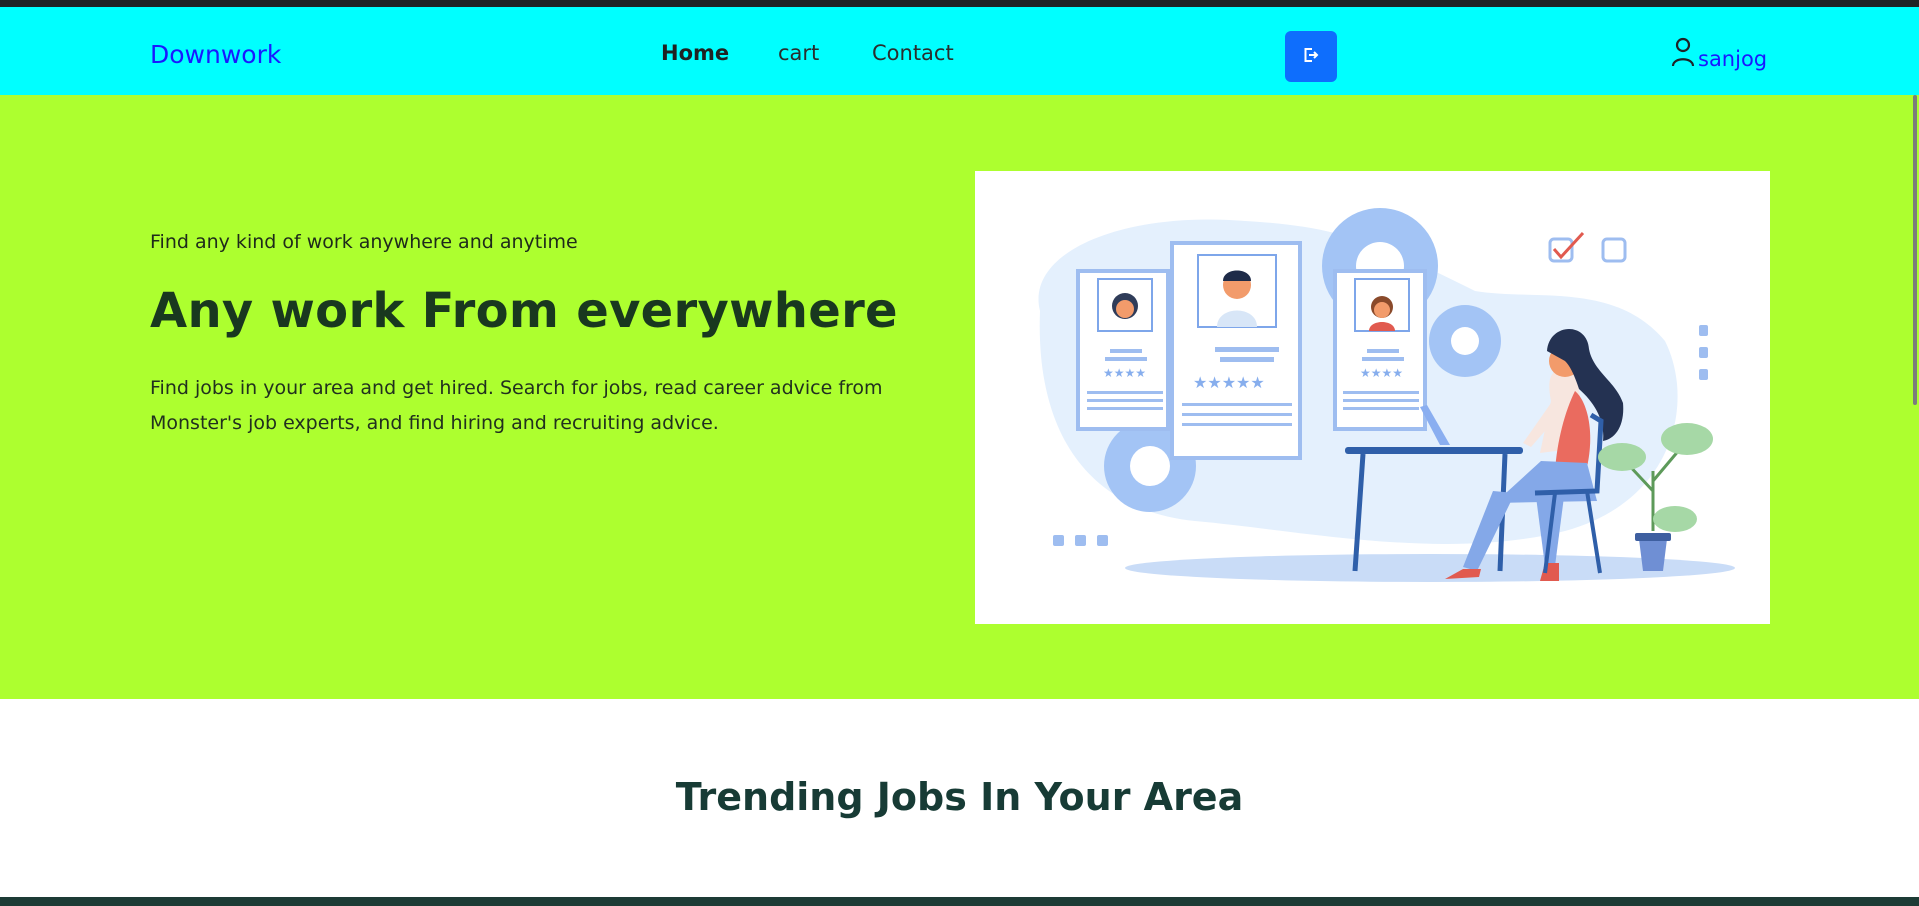  What do you see at coordinates (959, 51) in the screenshot?
I see `navbar: Downwork Home cart Contact sanjog` at bounding box center [959, 51].